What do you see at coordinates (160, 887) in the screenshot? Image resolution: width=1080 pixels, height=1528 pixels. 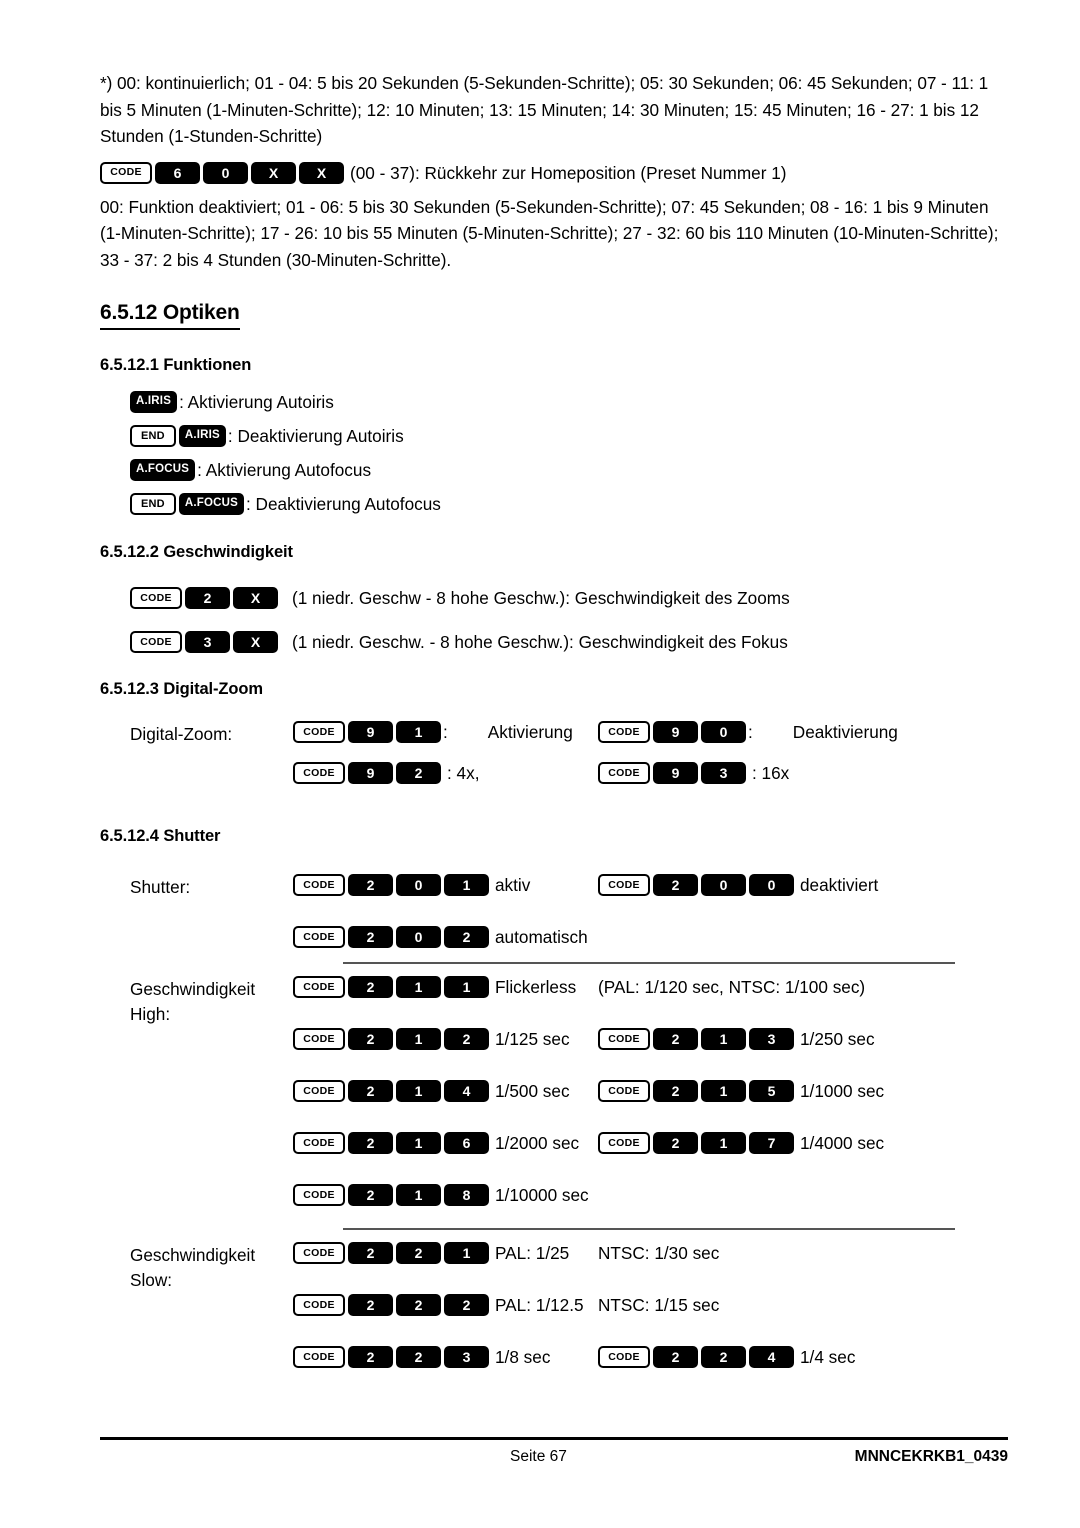 I see `shutter-row-label: Shutter:` at bounding box center [160, 887].